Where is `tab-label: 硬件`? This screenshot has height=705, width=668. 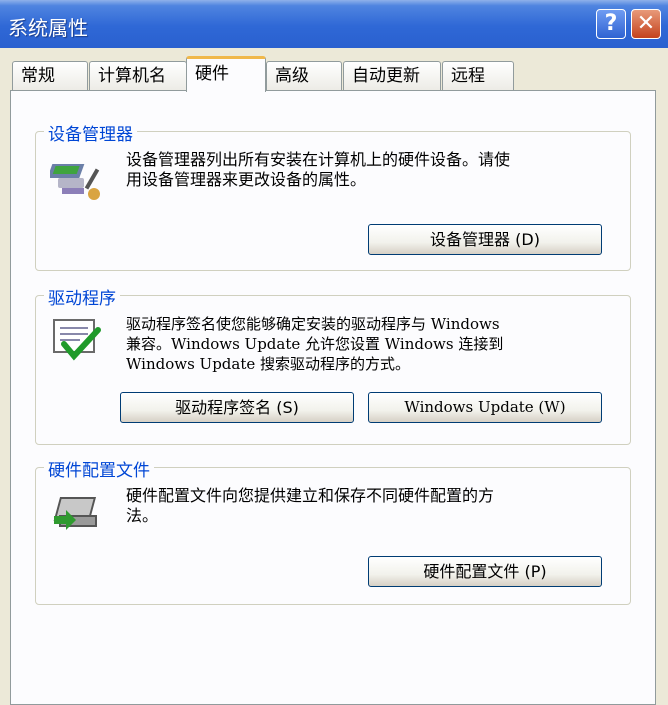 tab-label: 硬件 is located at coordinates (212, 74).